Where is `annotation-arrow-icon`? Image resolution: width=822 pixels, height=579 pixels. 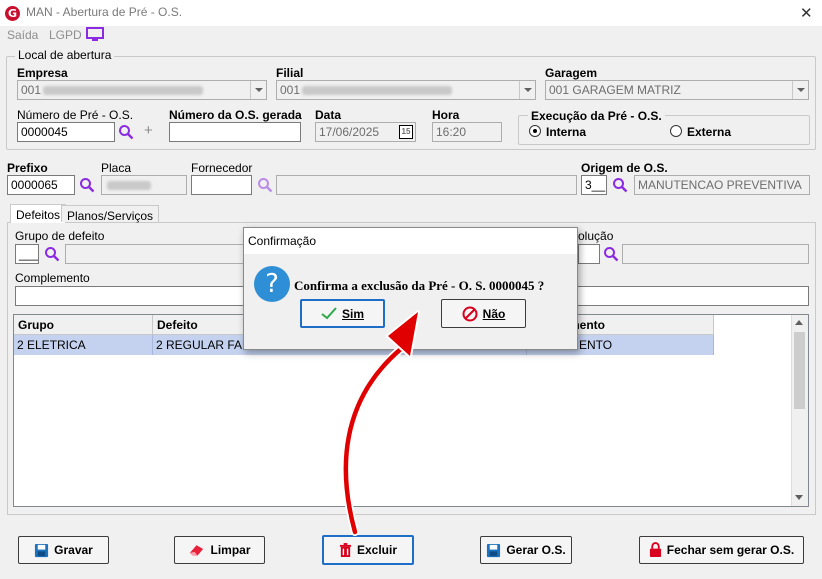
annotation-arrow-icon is located at coordinates (380, 423).